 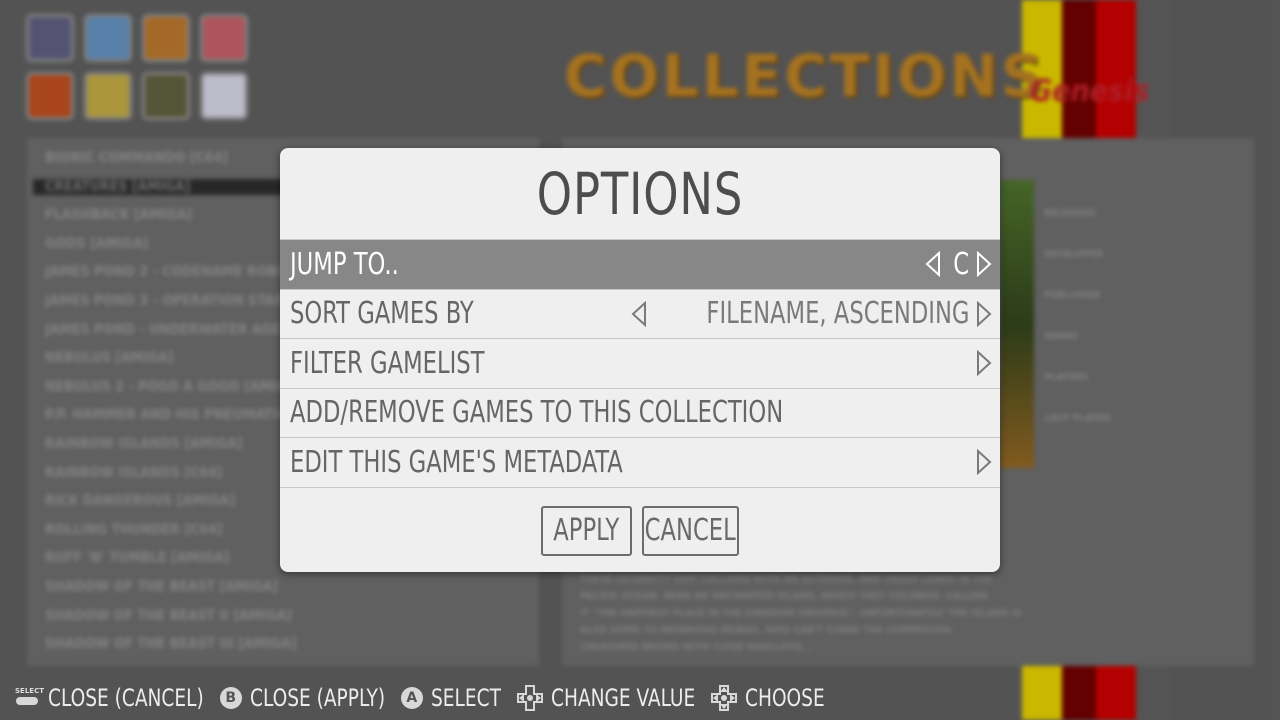 I want to click on option-control: C, so click(x=958, y=264).